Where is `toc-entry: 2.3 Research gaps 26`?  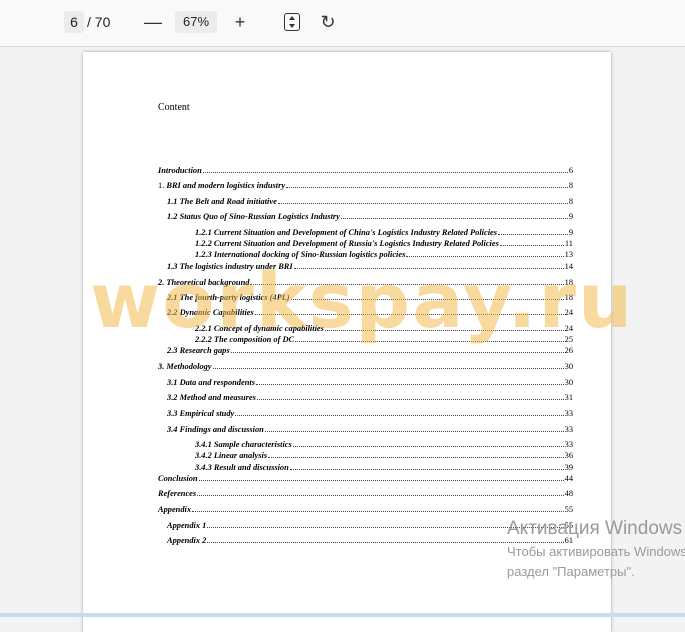
toc-entry: 2.3 Research gaps 26 is located at coordinates (370, 350).